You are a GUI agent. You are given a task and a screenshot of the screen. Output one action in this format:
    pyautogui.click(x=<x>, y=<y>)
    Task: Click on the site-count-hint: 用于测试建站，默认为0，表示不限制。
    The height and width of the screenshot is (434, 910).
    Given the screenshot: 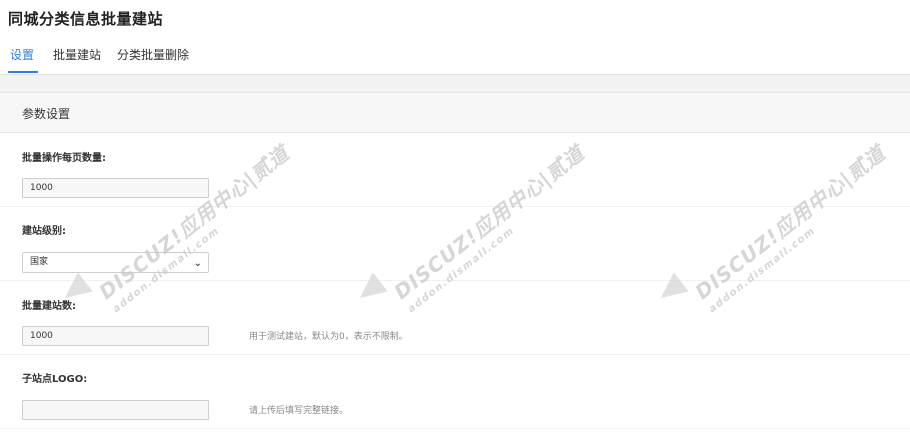 What is the action you would take?
    pyautogui.click(x=328, y=337)
    